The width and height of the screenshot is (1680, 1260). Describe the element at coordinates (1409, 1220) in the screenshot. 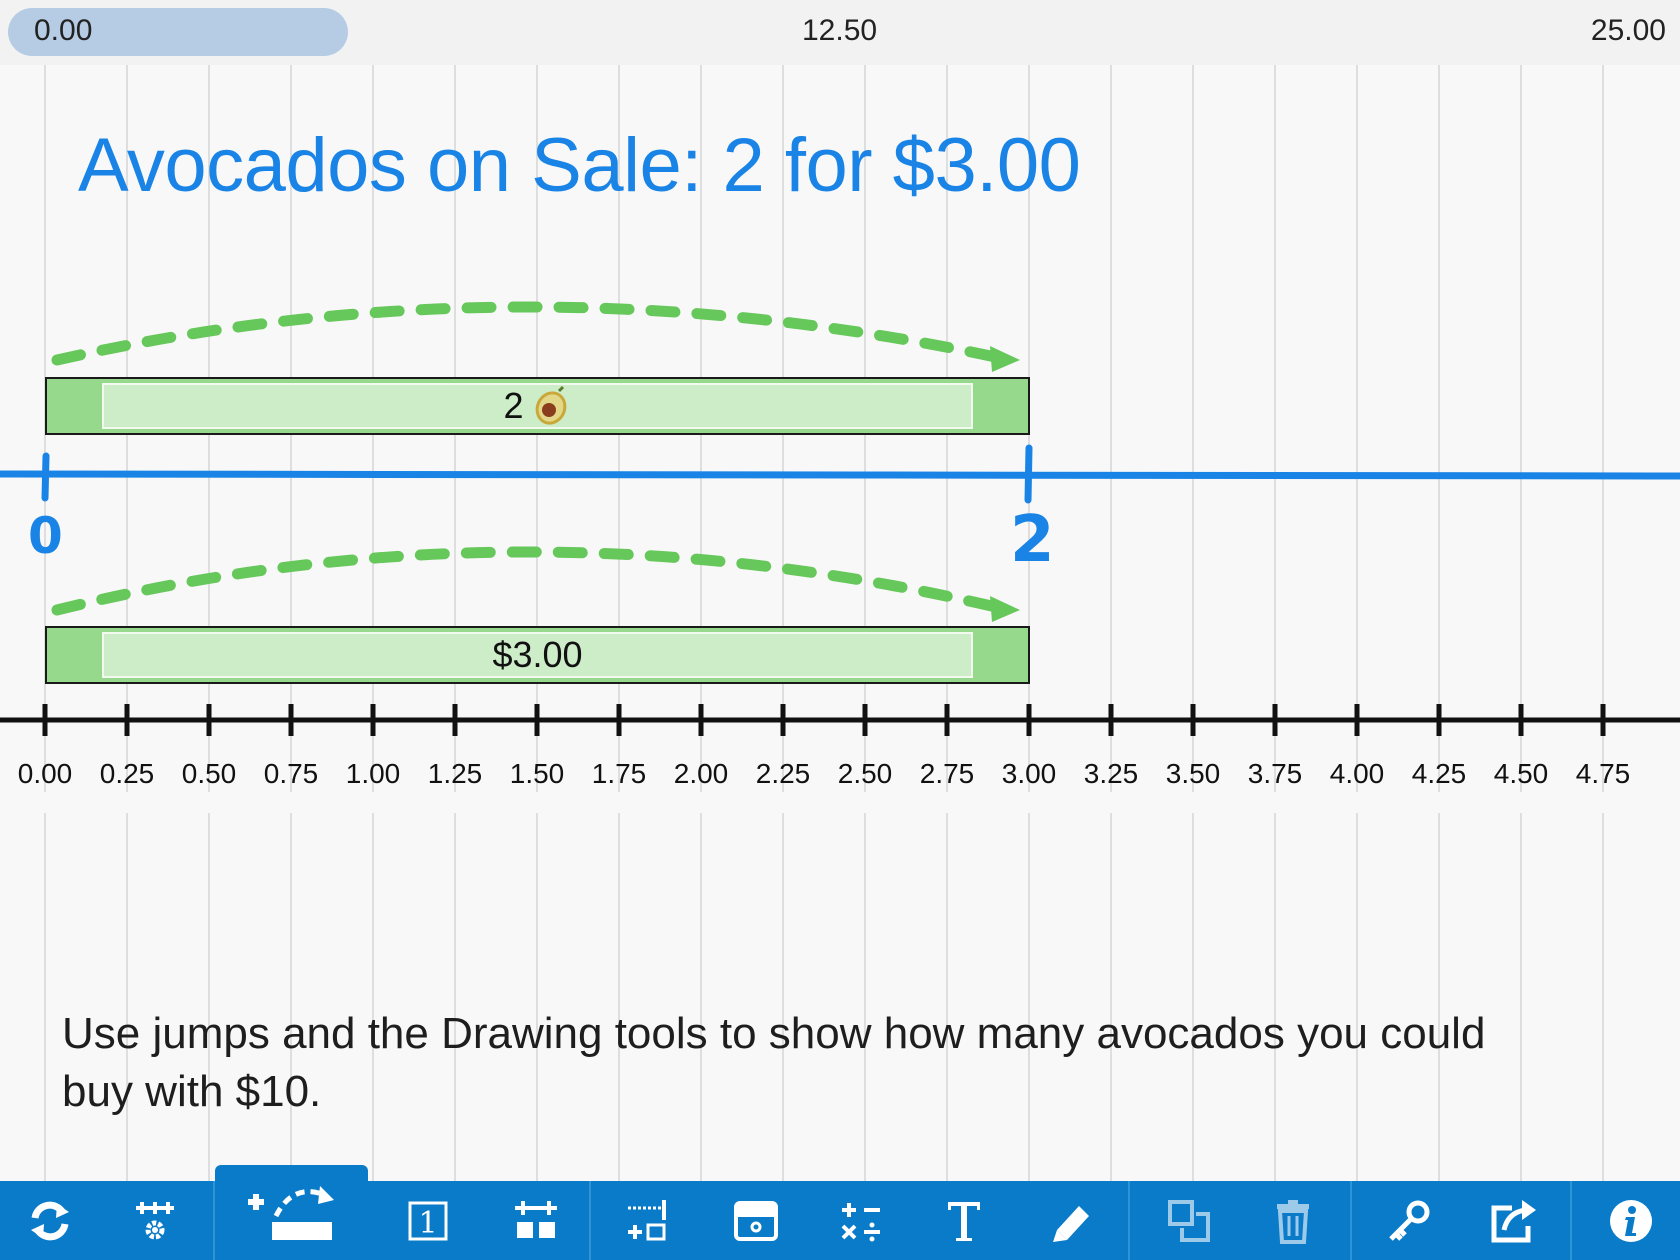

I see `key-icon` at that location.